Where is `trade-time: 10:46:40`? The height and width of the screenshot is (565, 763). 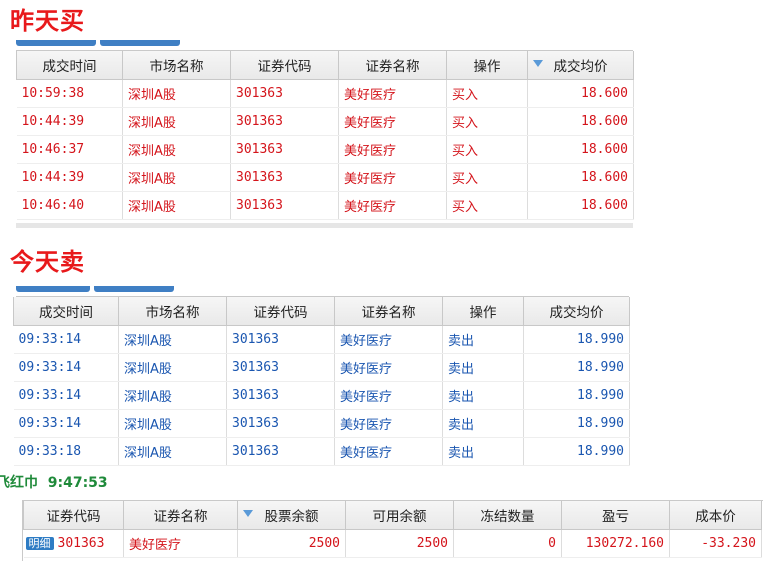
trade-time: 10:46:40 is located at coordinates (69, 205).